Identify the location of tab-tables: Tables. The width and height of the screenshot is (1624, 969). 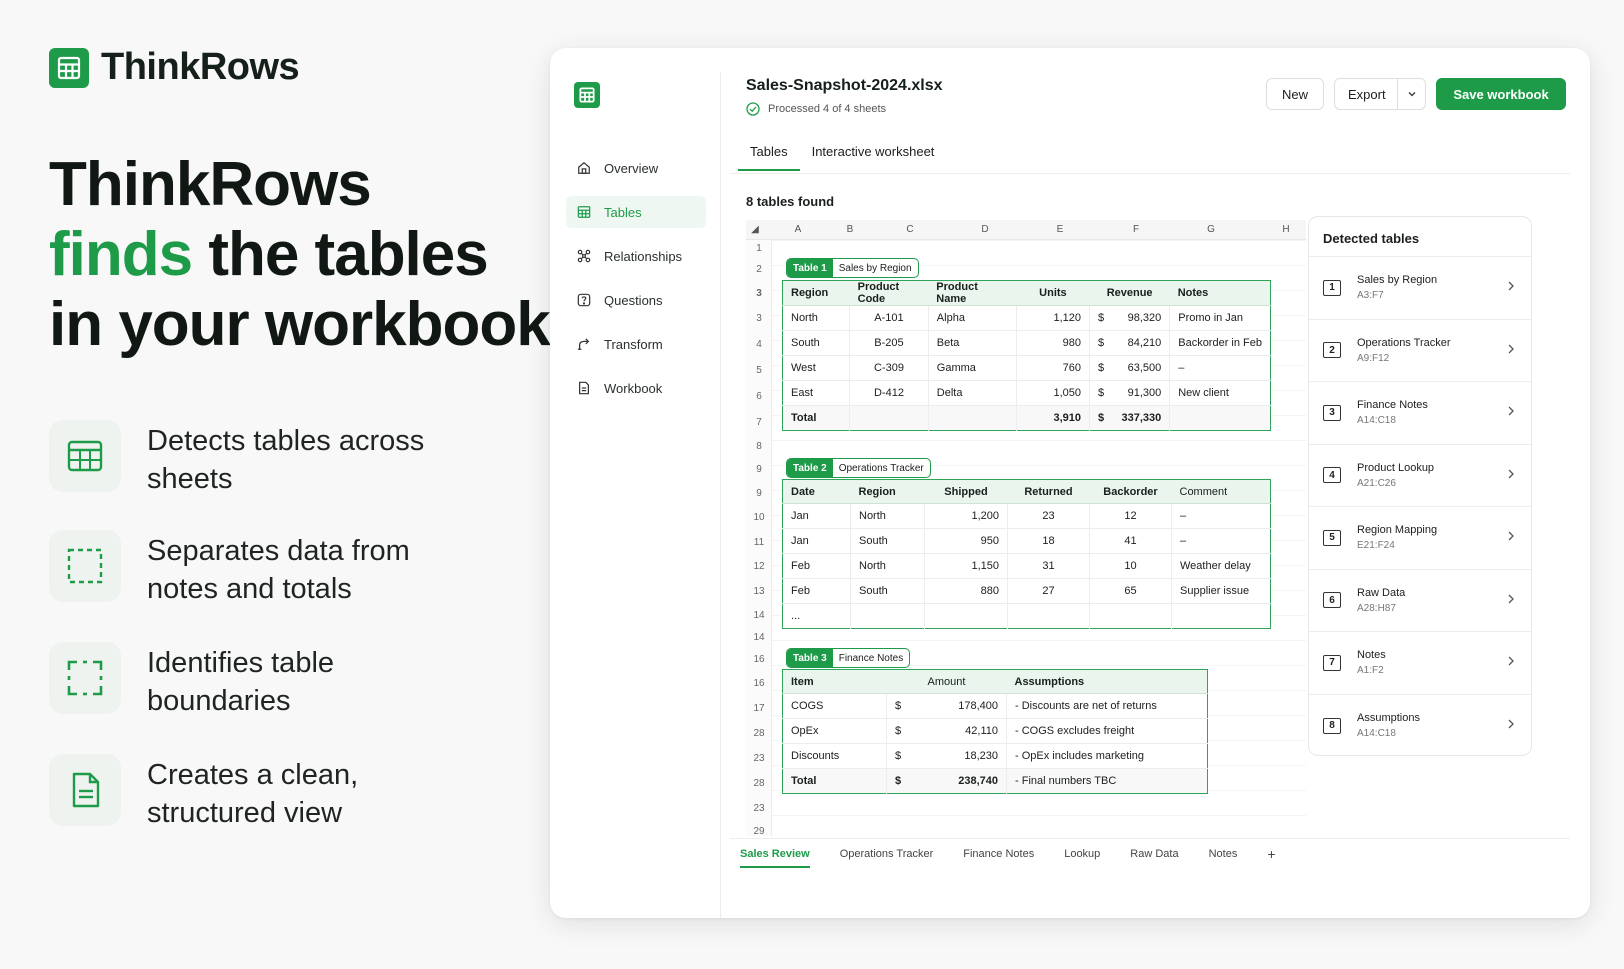
(769, 153).